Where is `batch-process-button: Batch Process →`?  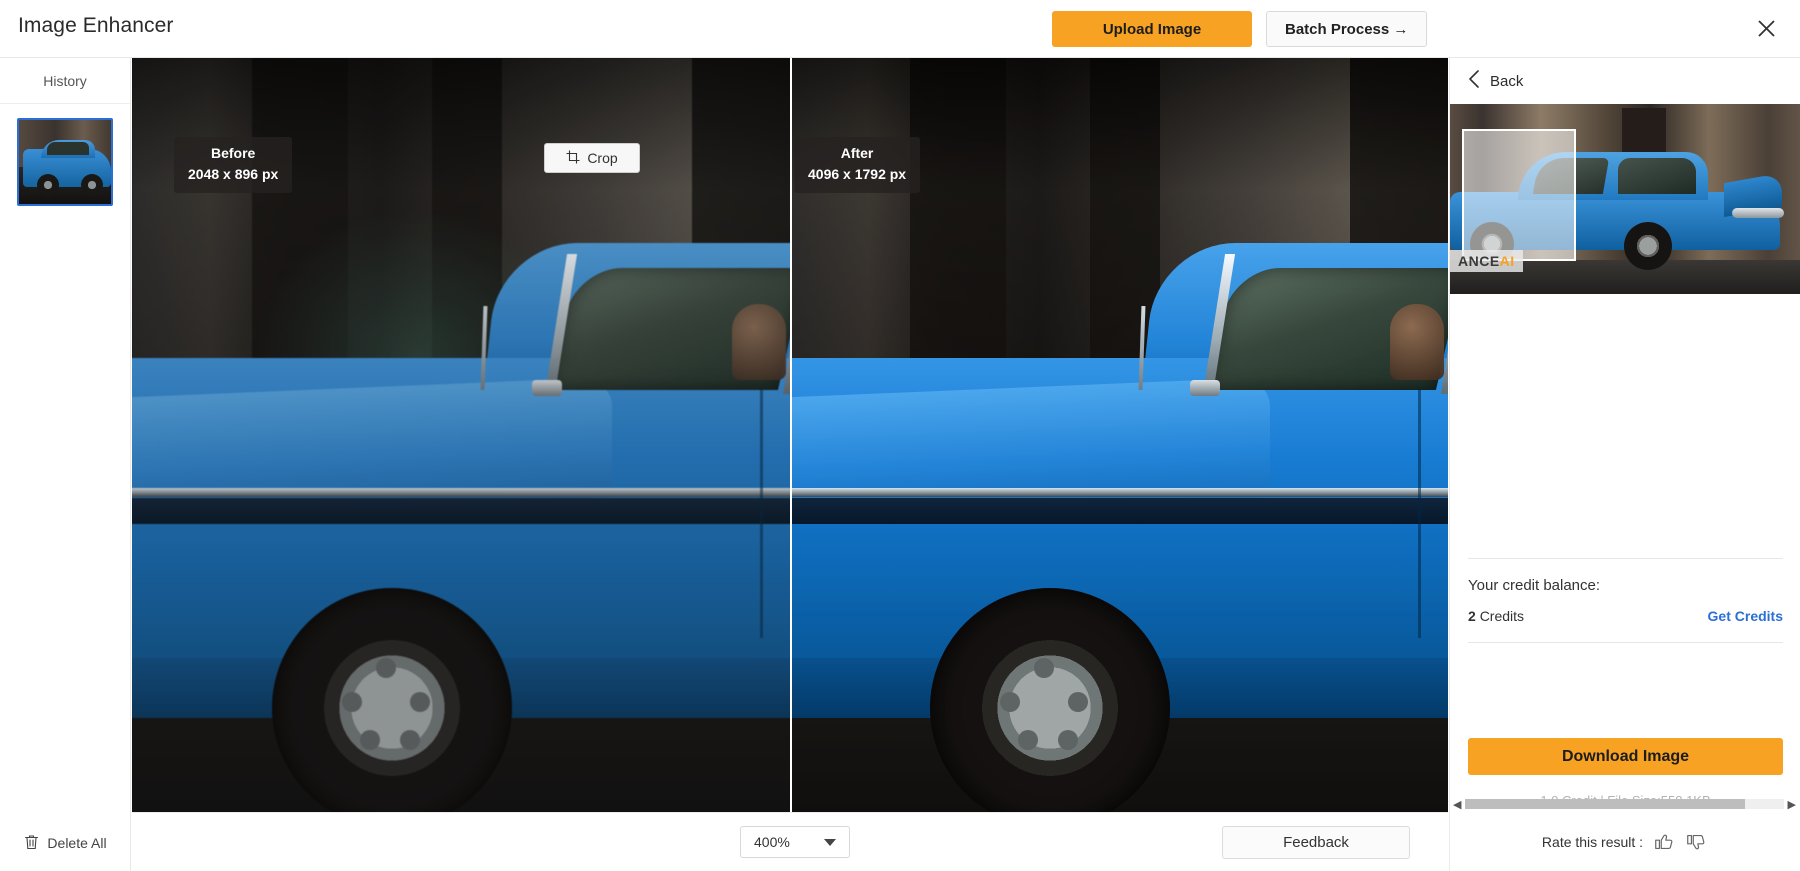
batch-process-button: Batch Process → is located at coordinates (1347, 29).